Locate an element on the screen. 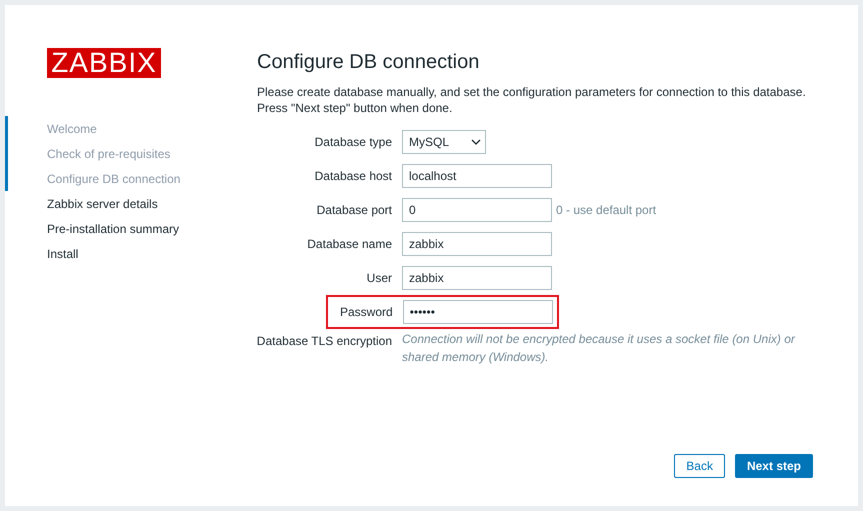 This screenshot has width=863, height=511. chevron-down-icon is located at coordinates (476, 142).